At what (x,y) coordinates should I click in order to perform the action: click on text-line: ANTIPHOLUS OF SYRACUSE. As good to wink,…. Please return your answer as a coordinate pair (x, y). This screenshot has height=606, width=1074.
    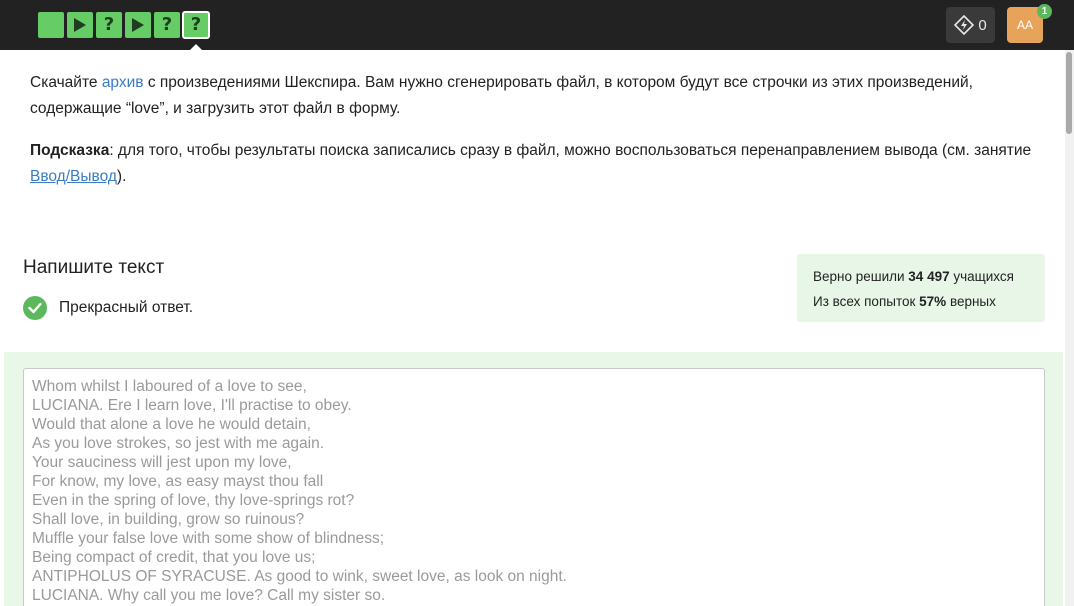
    Looking at the image, I should click on (299, 576).